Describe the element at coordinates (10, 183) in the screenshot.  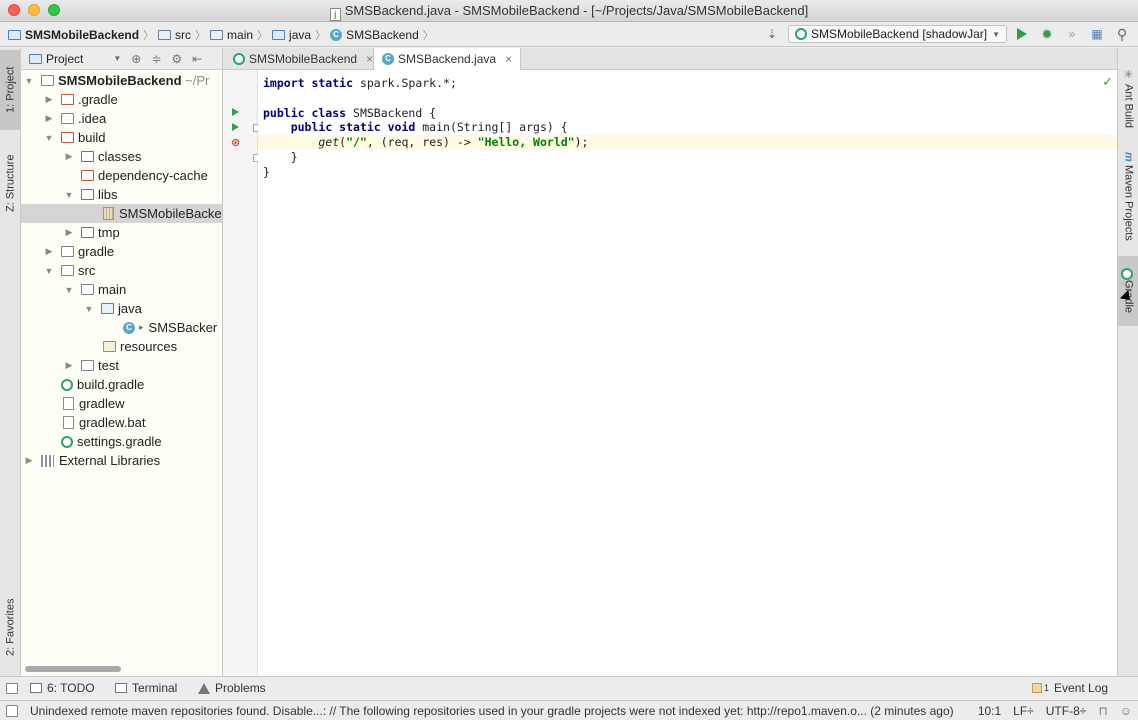
I see `tool-tab-structure: Z: Structure` at that location.